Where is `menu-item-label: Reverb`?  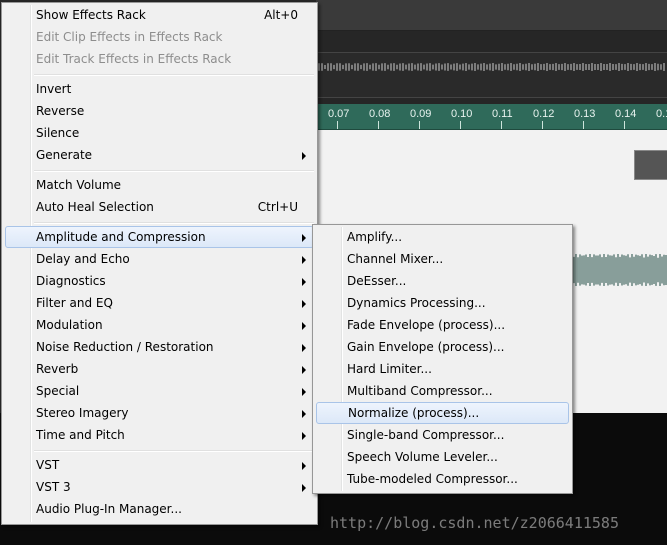
menu-item-label: Reverb is located at coordinates (57, 369).